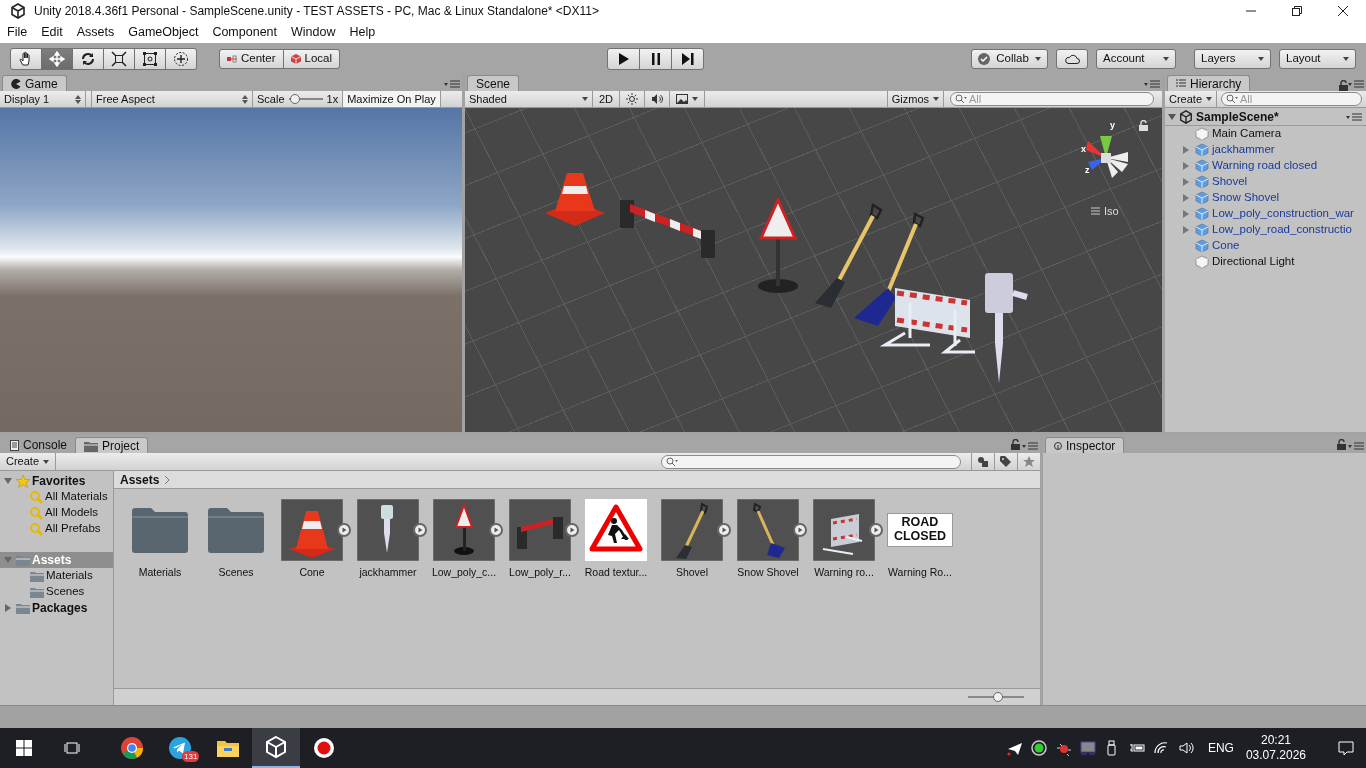 This screenshot has width=1366, height=768. I want to click on menu-item: Window, so click(313, 32).